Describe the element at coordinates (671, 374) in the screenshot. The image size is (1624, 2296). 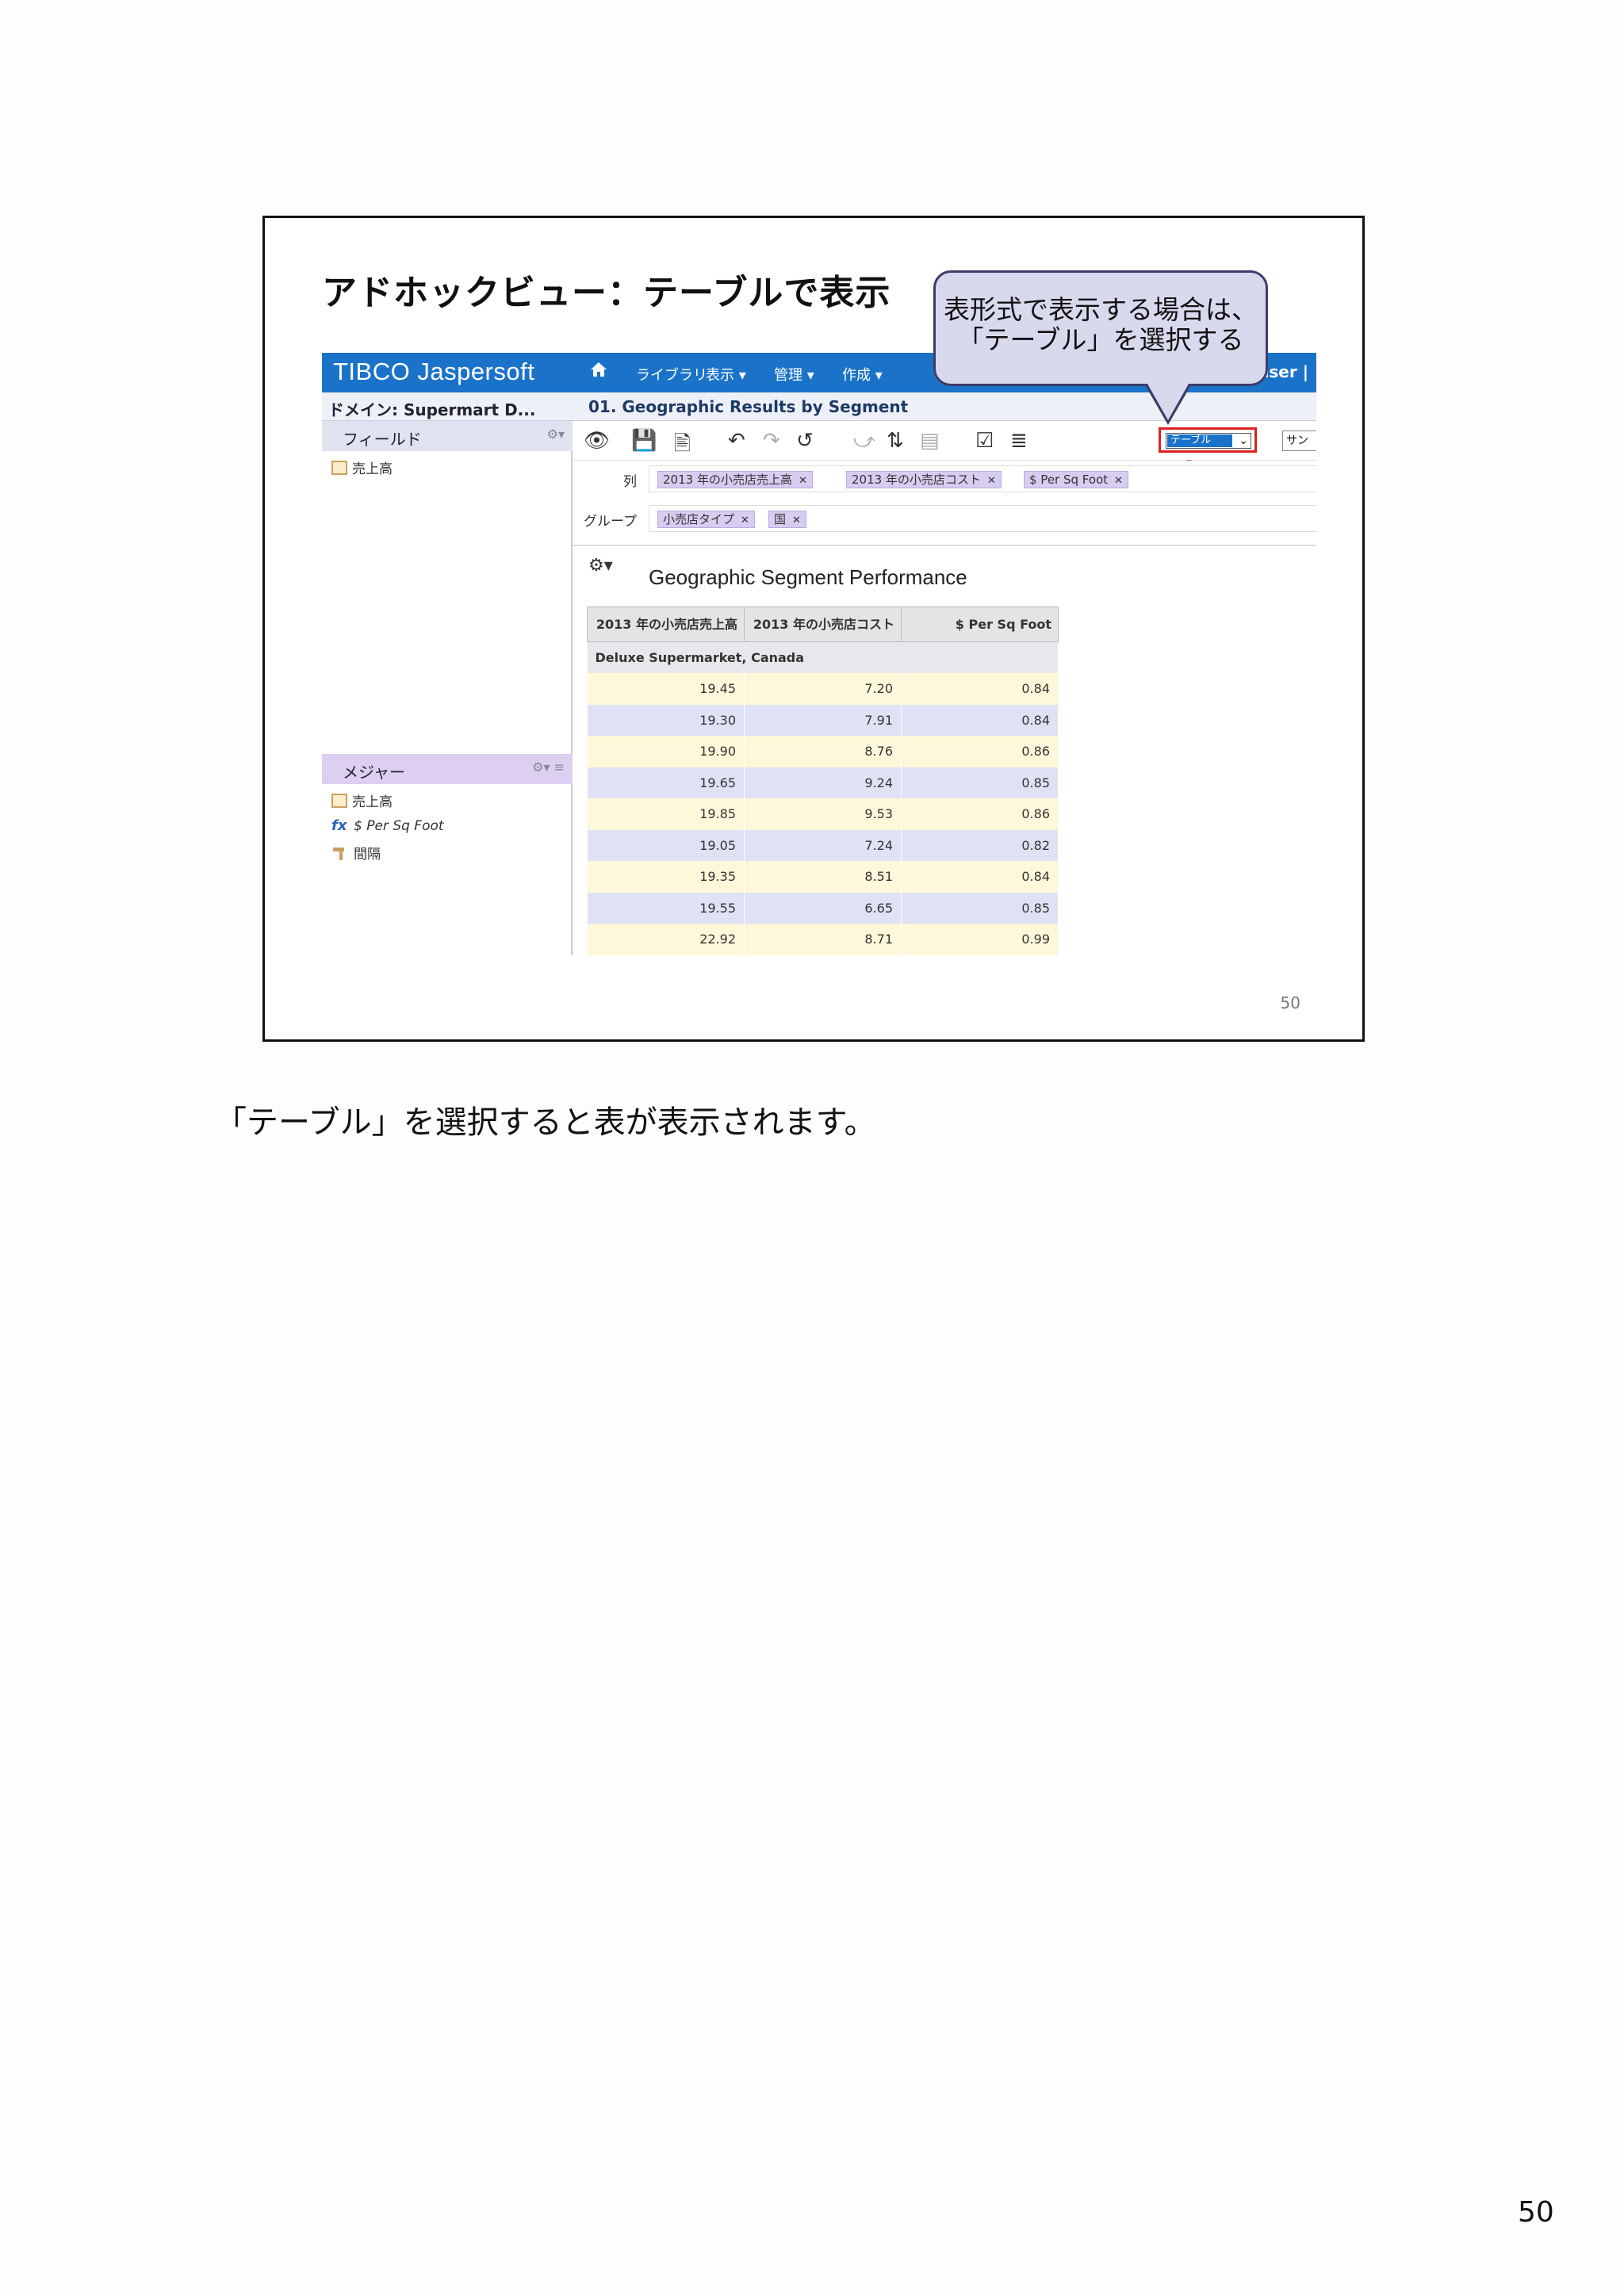
I see `nav-library: ライブラリ` at that location.